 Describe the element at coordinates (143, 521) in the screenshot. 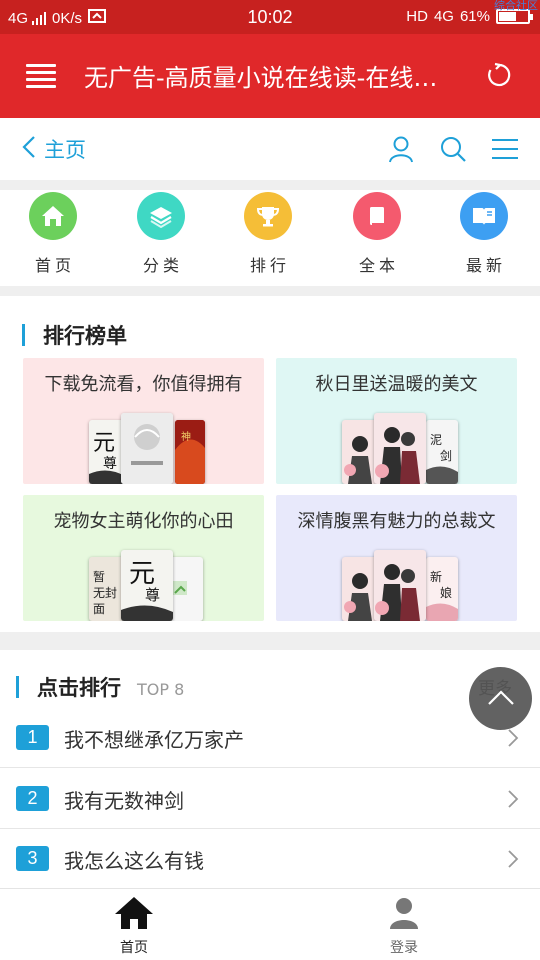

I see `card-title: 宠物女主萌化你的心田` at that location.